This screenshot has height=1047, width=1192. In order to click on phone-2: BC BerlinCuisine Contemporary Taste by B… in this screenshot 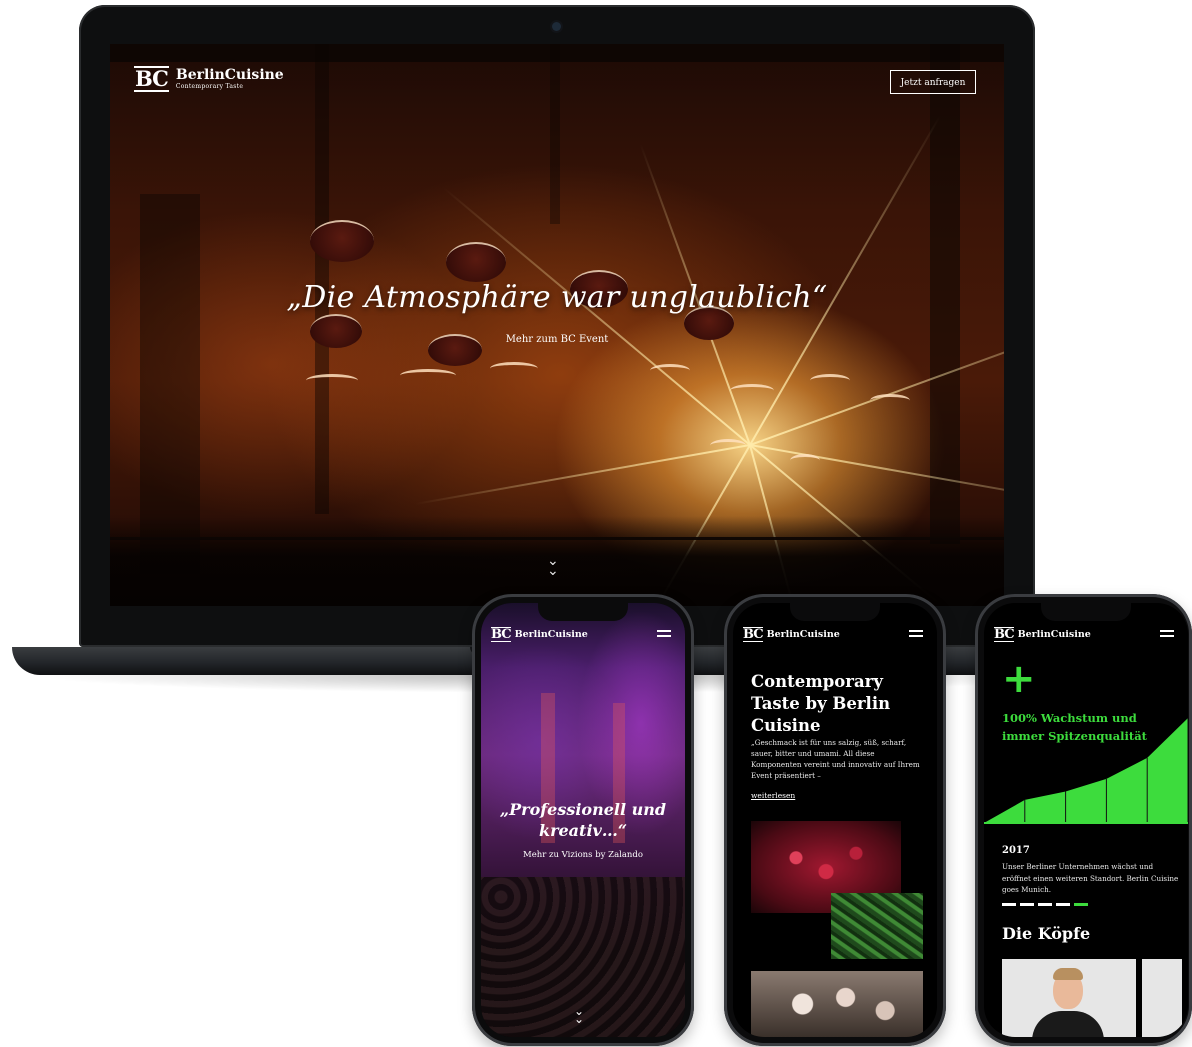, I will do `click(835, 820)`.